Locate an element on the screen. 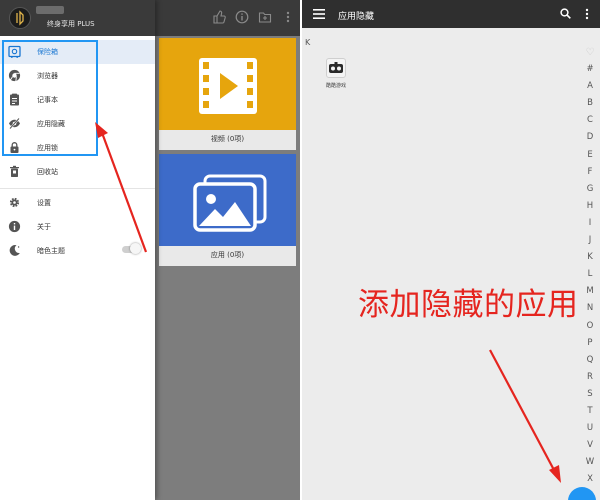 This screenshot has height=500, width=600. alphabet-index: ♡#ABCDEFGHIJKLMNOPQRSTUVWXY is located at coordinates (590, 272).